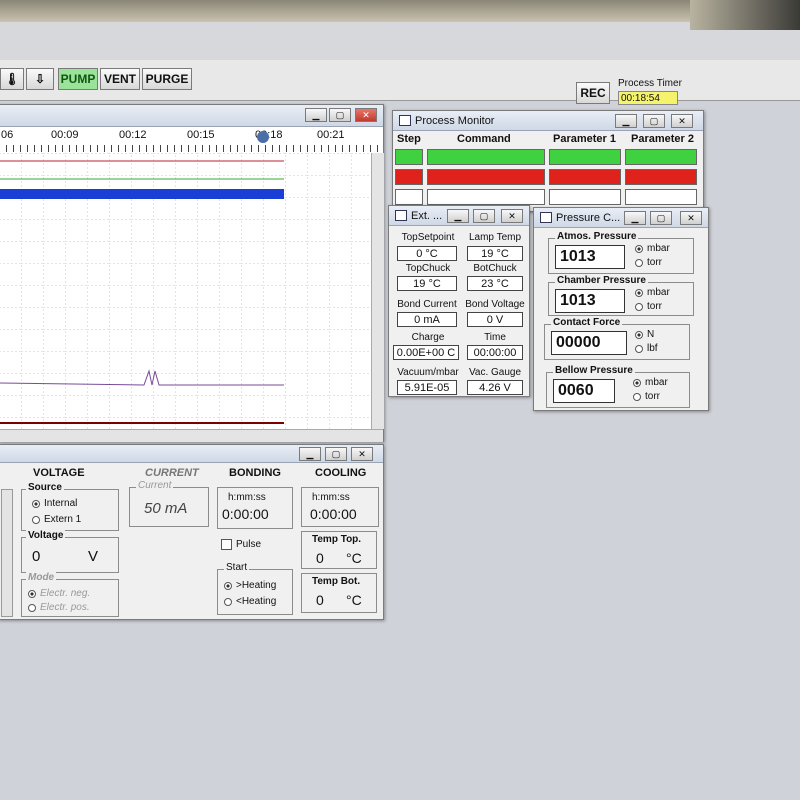 This screenshot has height=800, width=800. What do you see at coordinates (745, 15) in the screenshot?
I see `monitor-edge` at bounding box center [745, 15].